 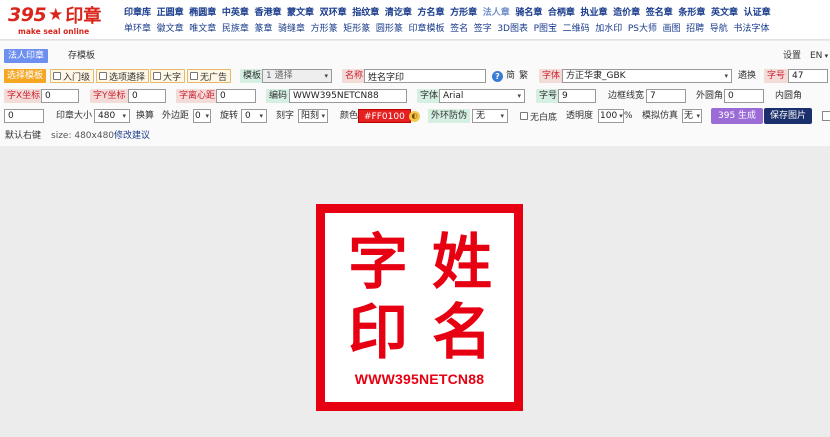 I want to click on no-ads-checkbox: 无广告, so click(x=209, y=76).